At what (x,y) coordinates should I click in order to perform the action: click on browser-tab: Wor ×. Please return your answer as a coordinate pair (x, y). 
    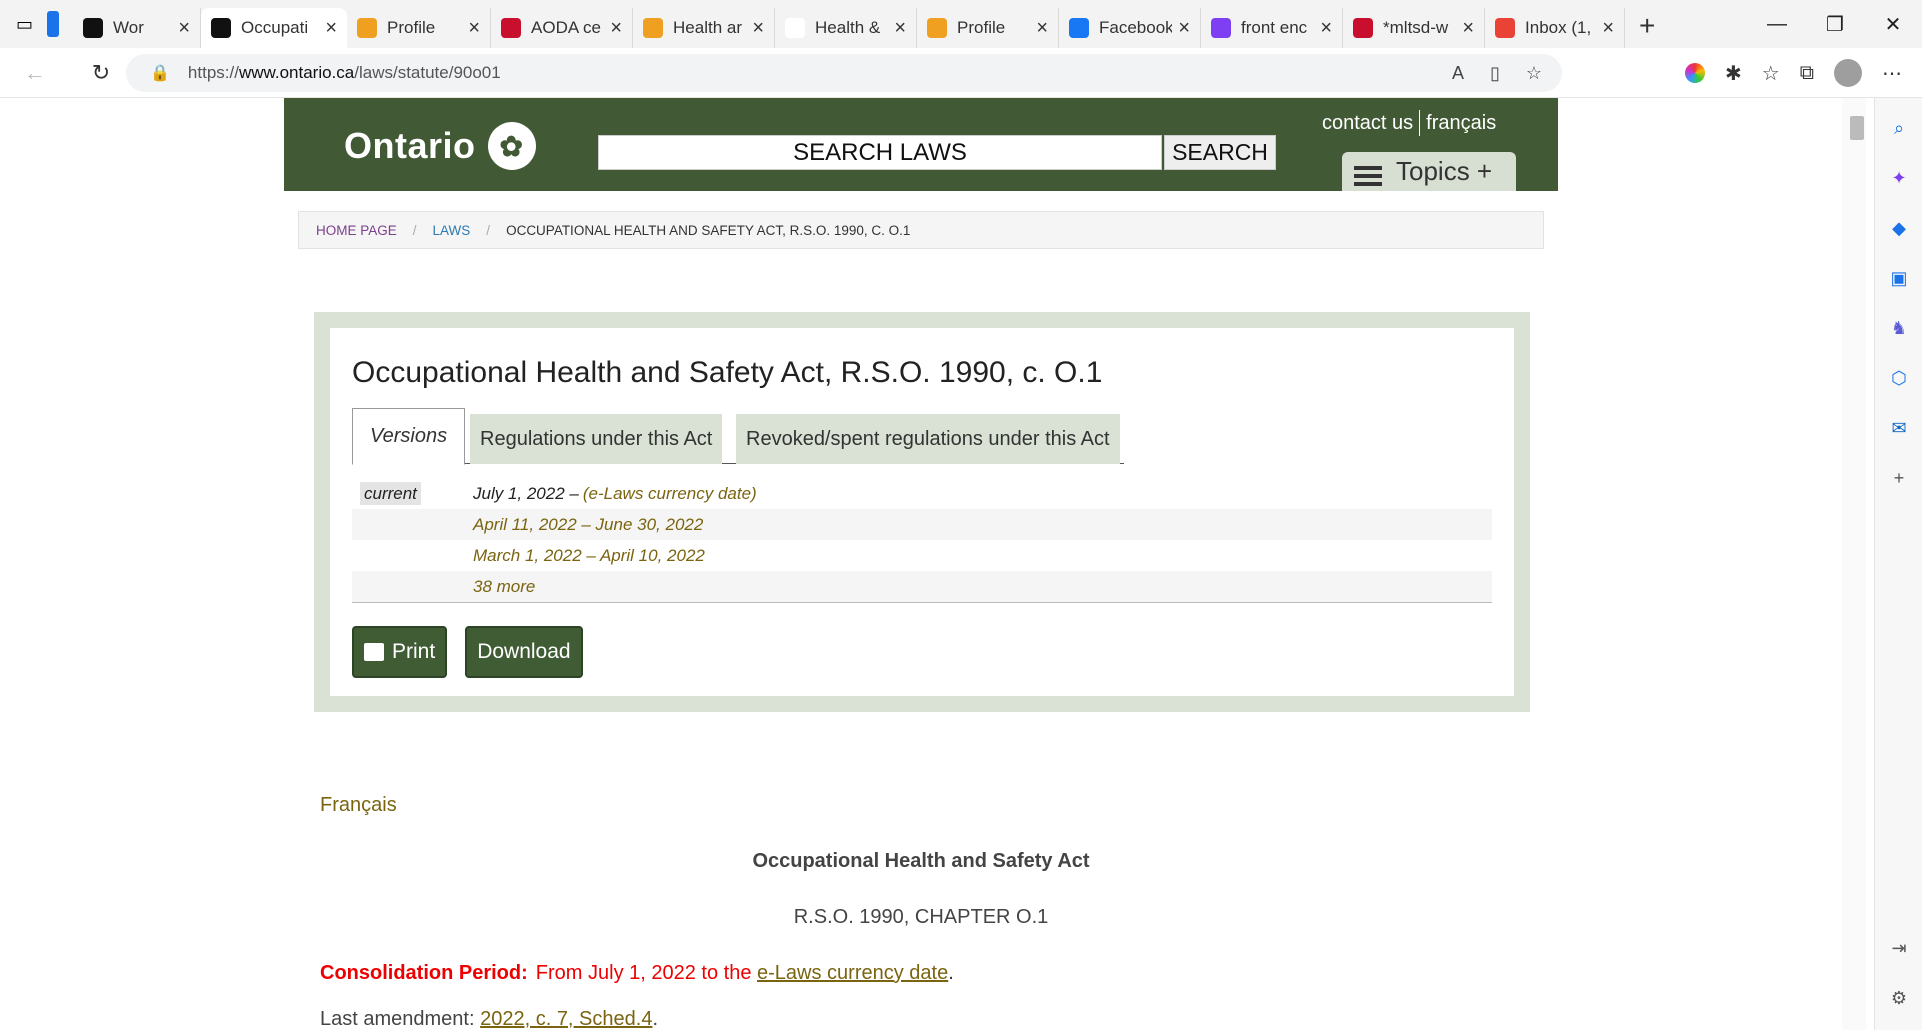
    Looking at the image, I should click on (137, 28).